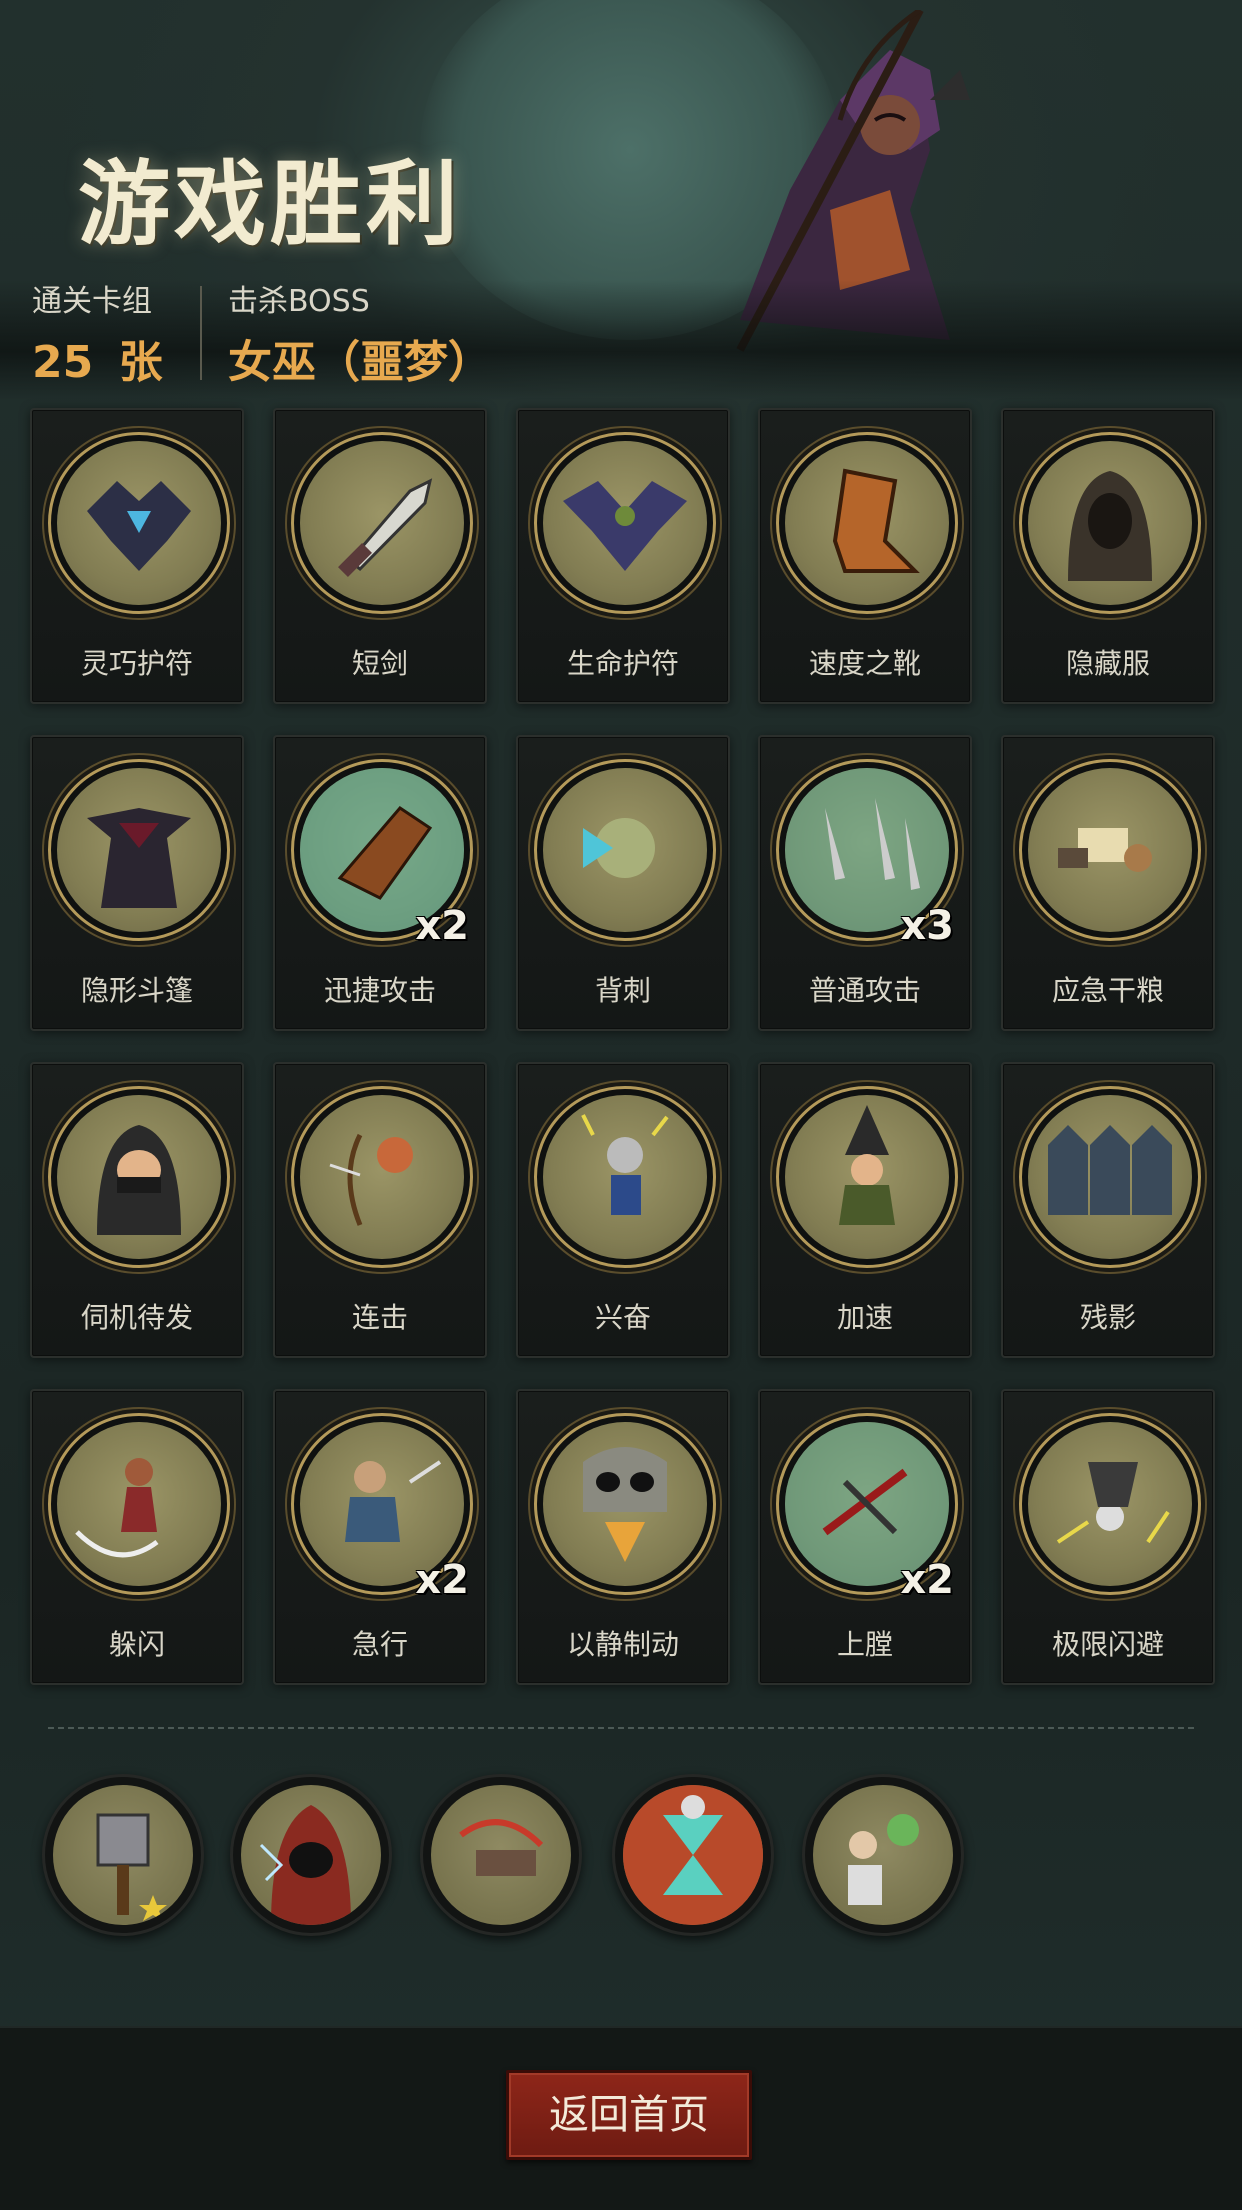 The width and height of the screenshot is (1242, 2210). I want to click on boss-label: 击杀BOSS, so click(299, 301).